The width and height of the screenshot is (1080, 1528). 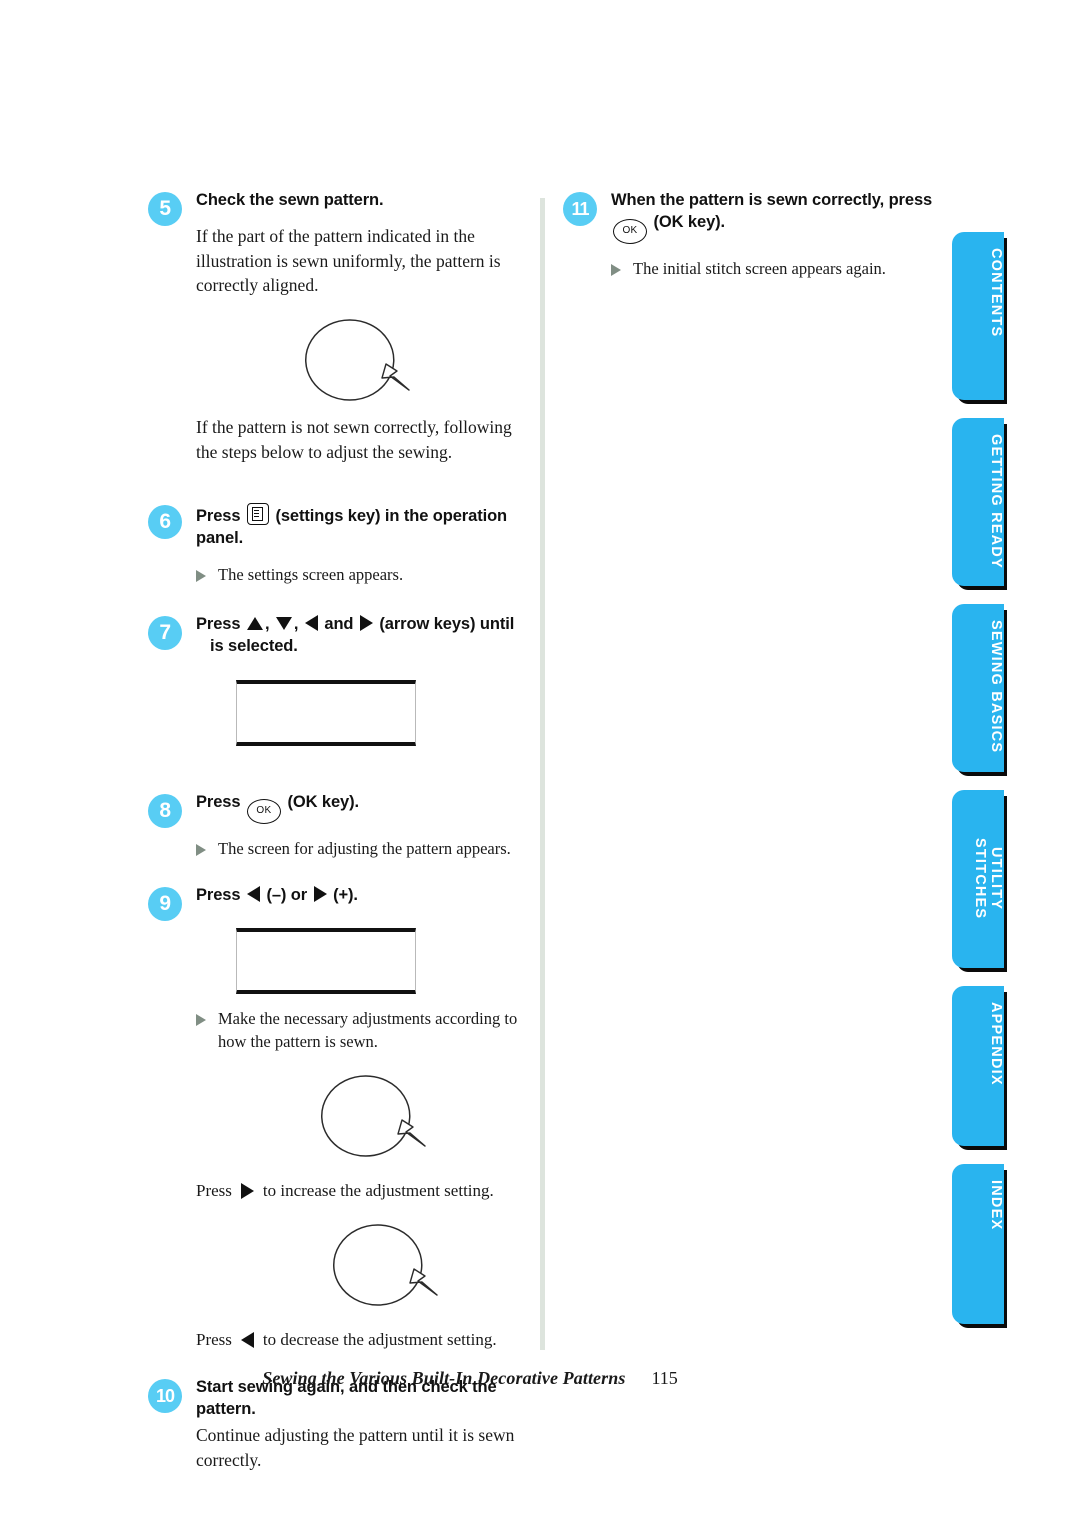 I want to click on step-8-title-suffix: (OK key)., so click(x=323, y=801).